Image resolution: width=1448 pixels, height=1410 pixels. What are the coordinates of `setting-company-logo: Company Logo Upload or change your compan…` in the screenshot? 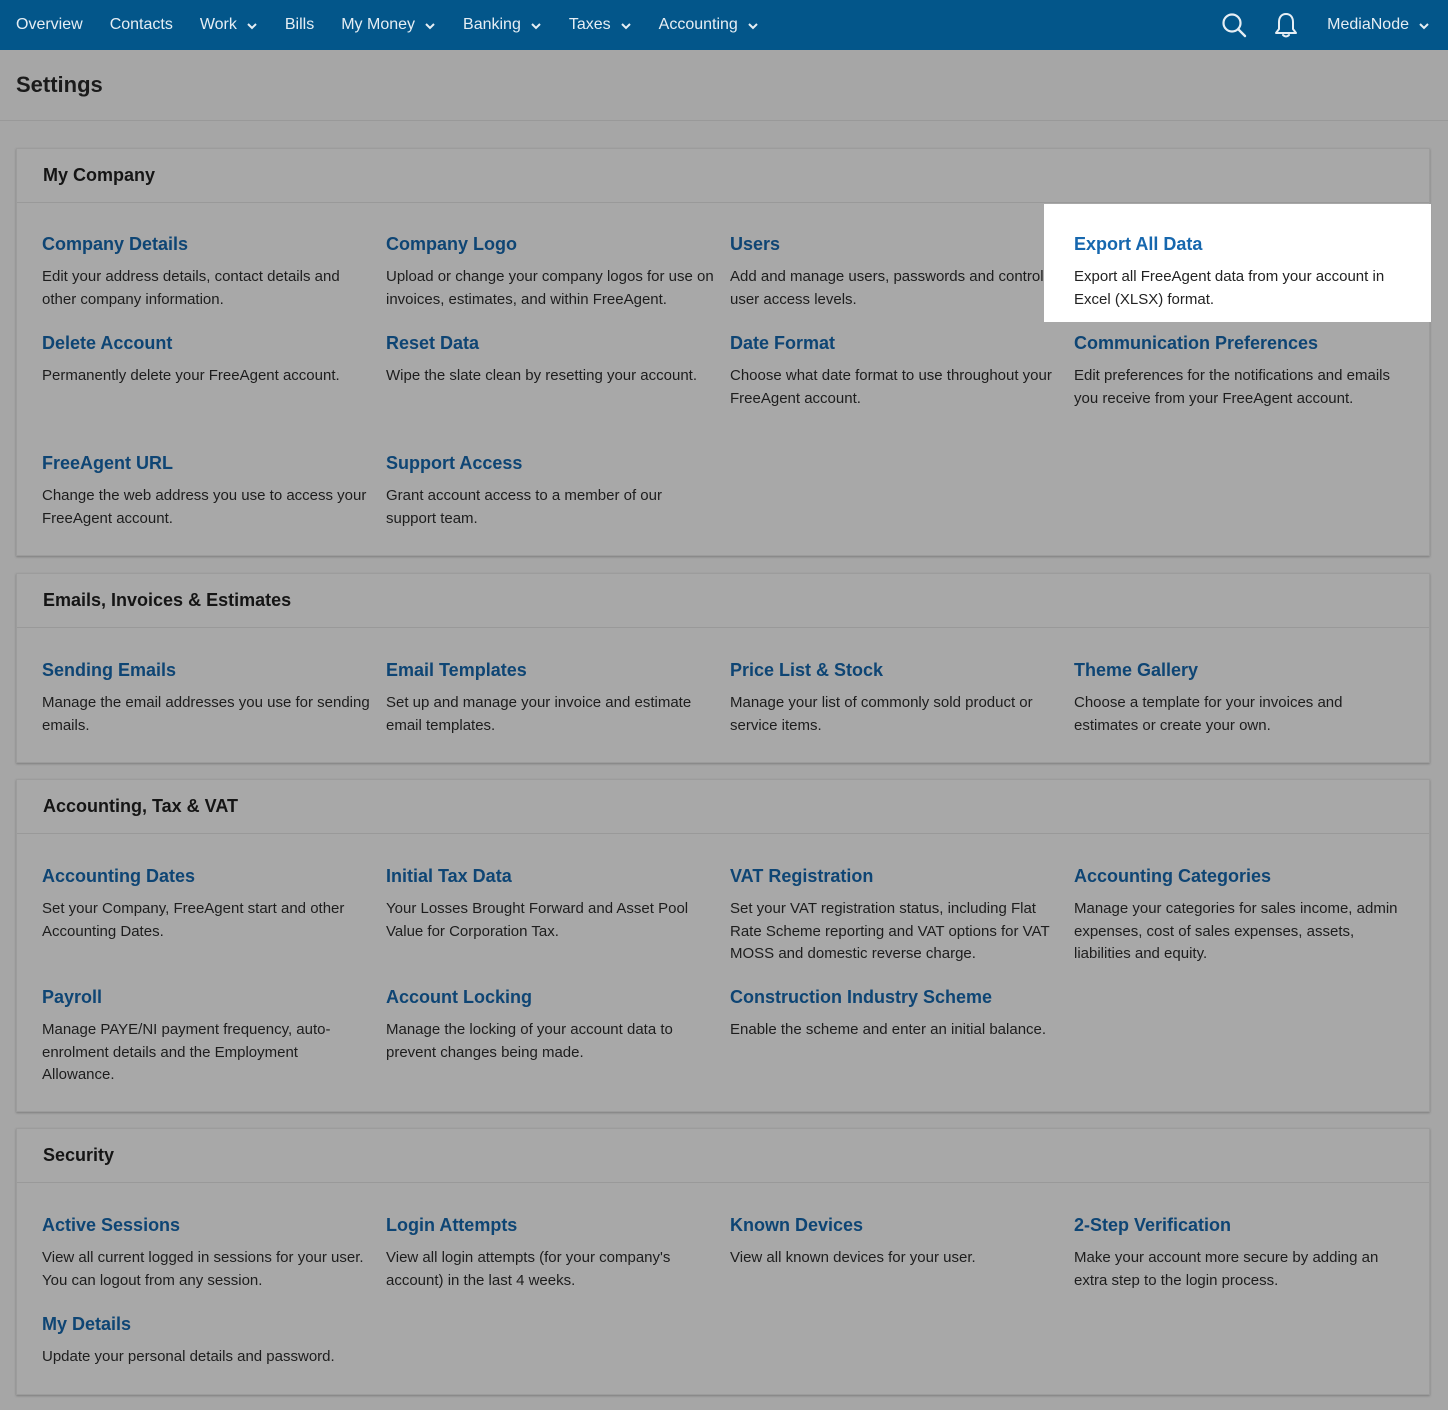 It's located at (551, 272).